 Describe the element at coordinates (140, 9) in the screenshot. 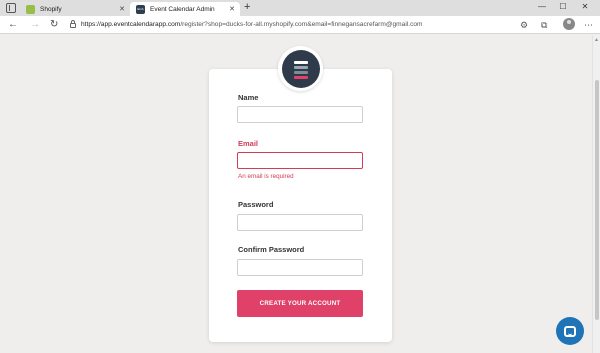

I see `event-calendar-icon: ECA` at that location.